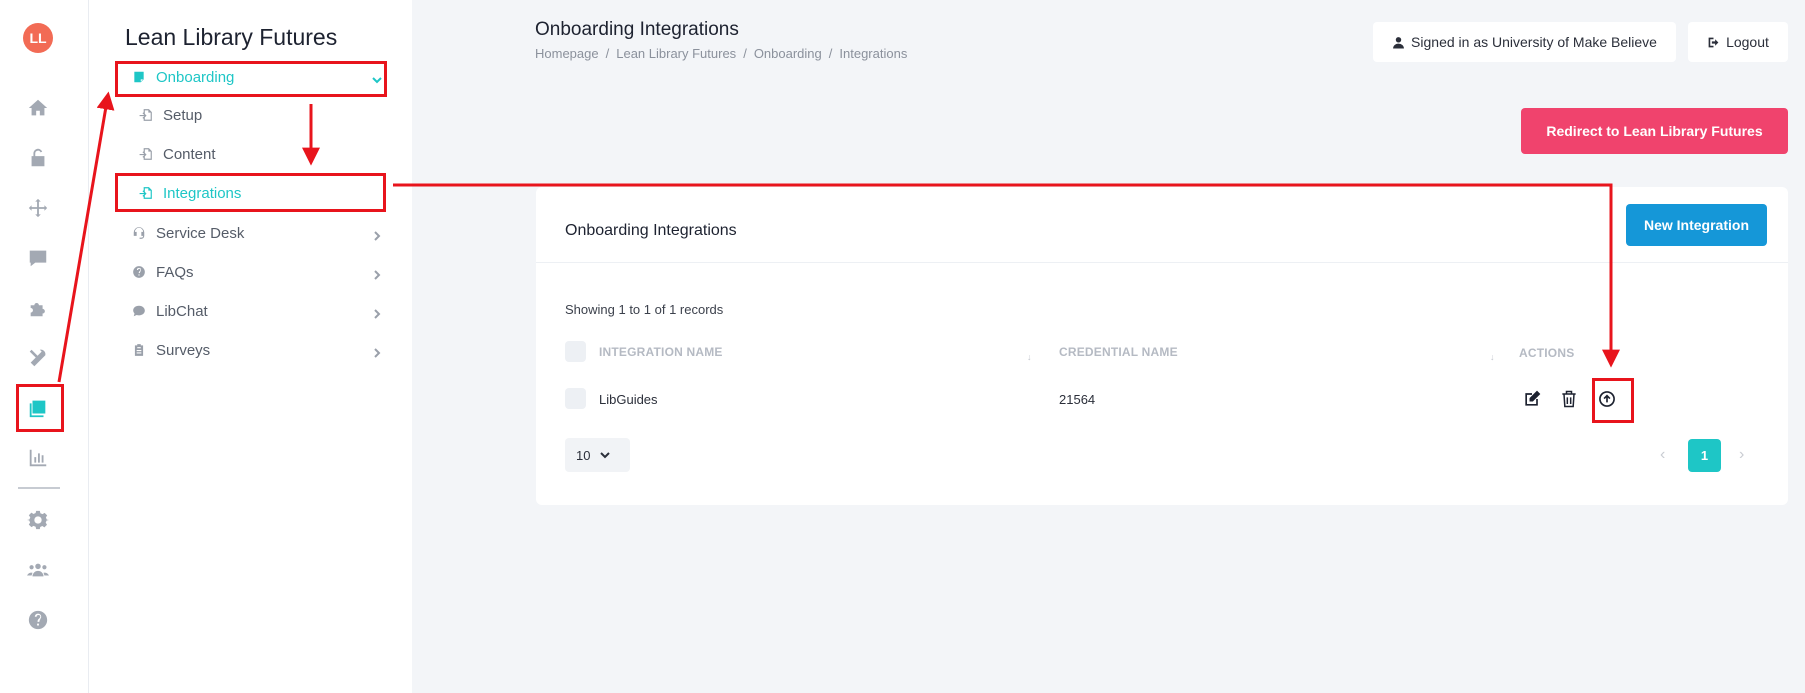 The image size is (1805, 693). What do you see at coordinates (250, 154) in the screenshot?
I see `menu-item-content: Content` at bounding box center [250, 154].